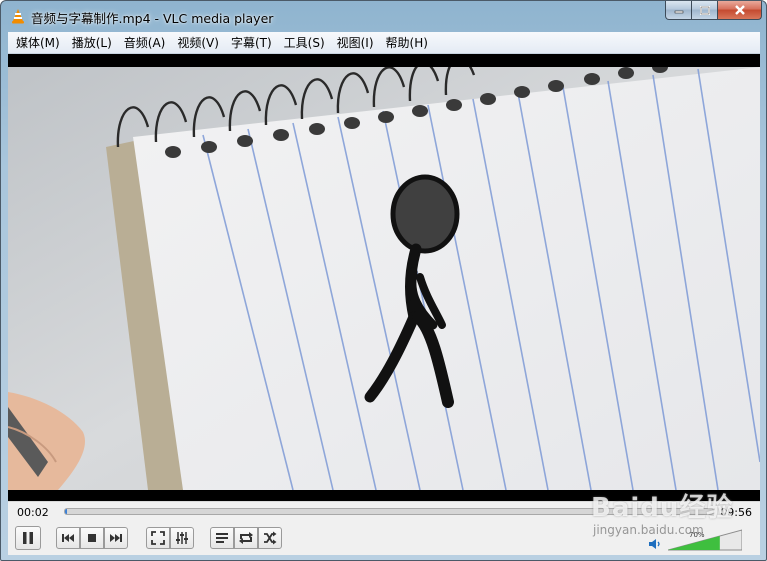 Image resolution: width=767 pixels, height=561 pixels. I want to click on fullscreen-button, so click(158, 538).